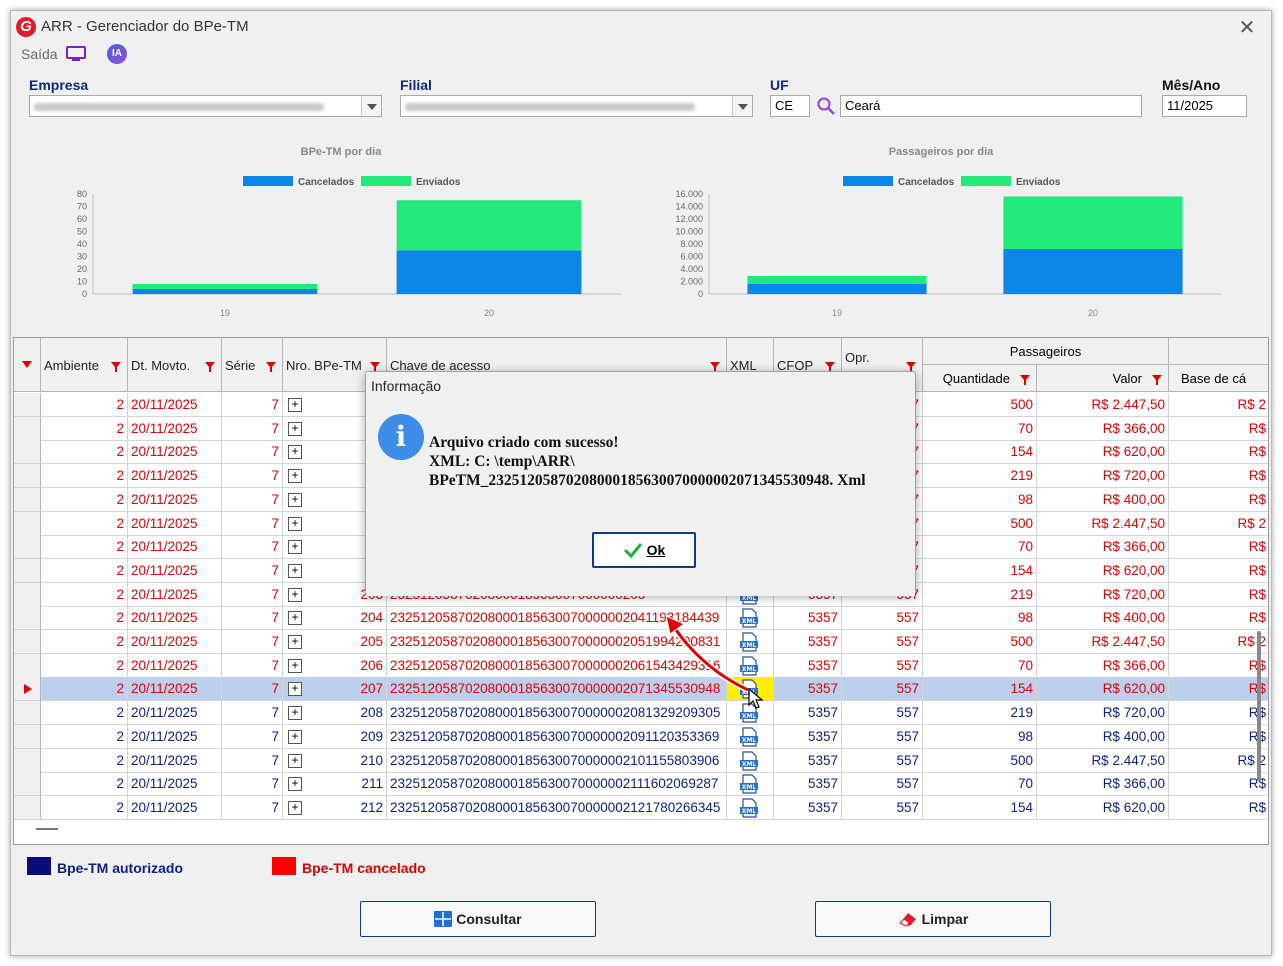 The width and height of the screenshot is (1283, 966). What do you see at coordinates (980, 378) in the screenshot?
I see `grid-header-qtd: Quantidade` at bounding box center [980, 378].